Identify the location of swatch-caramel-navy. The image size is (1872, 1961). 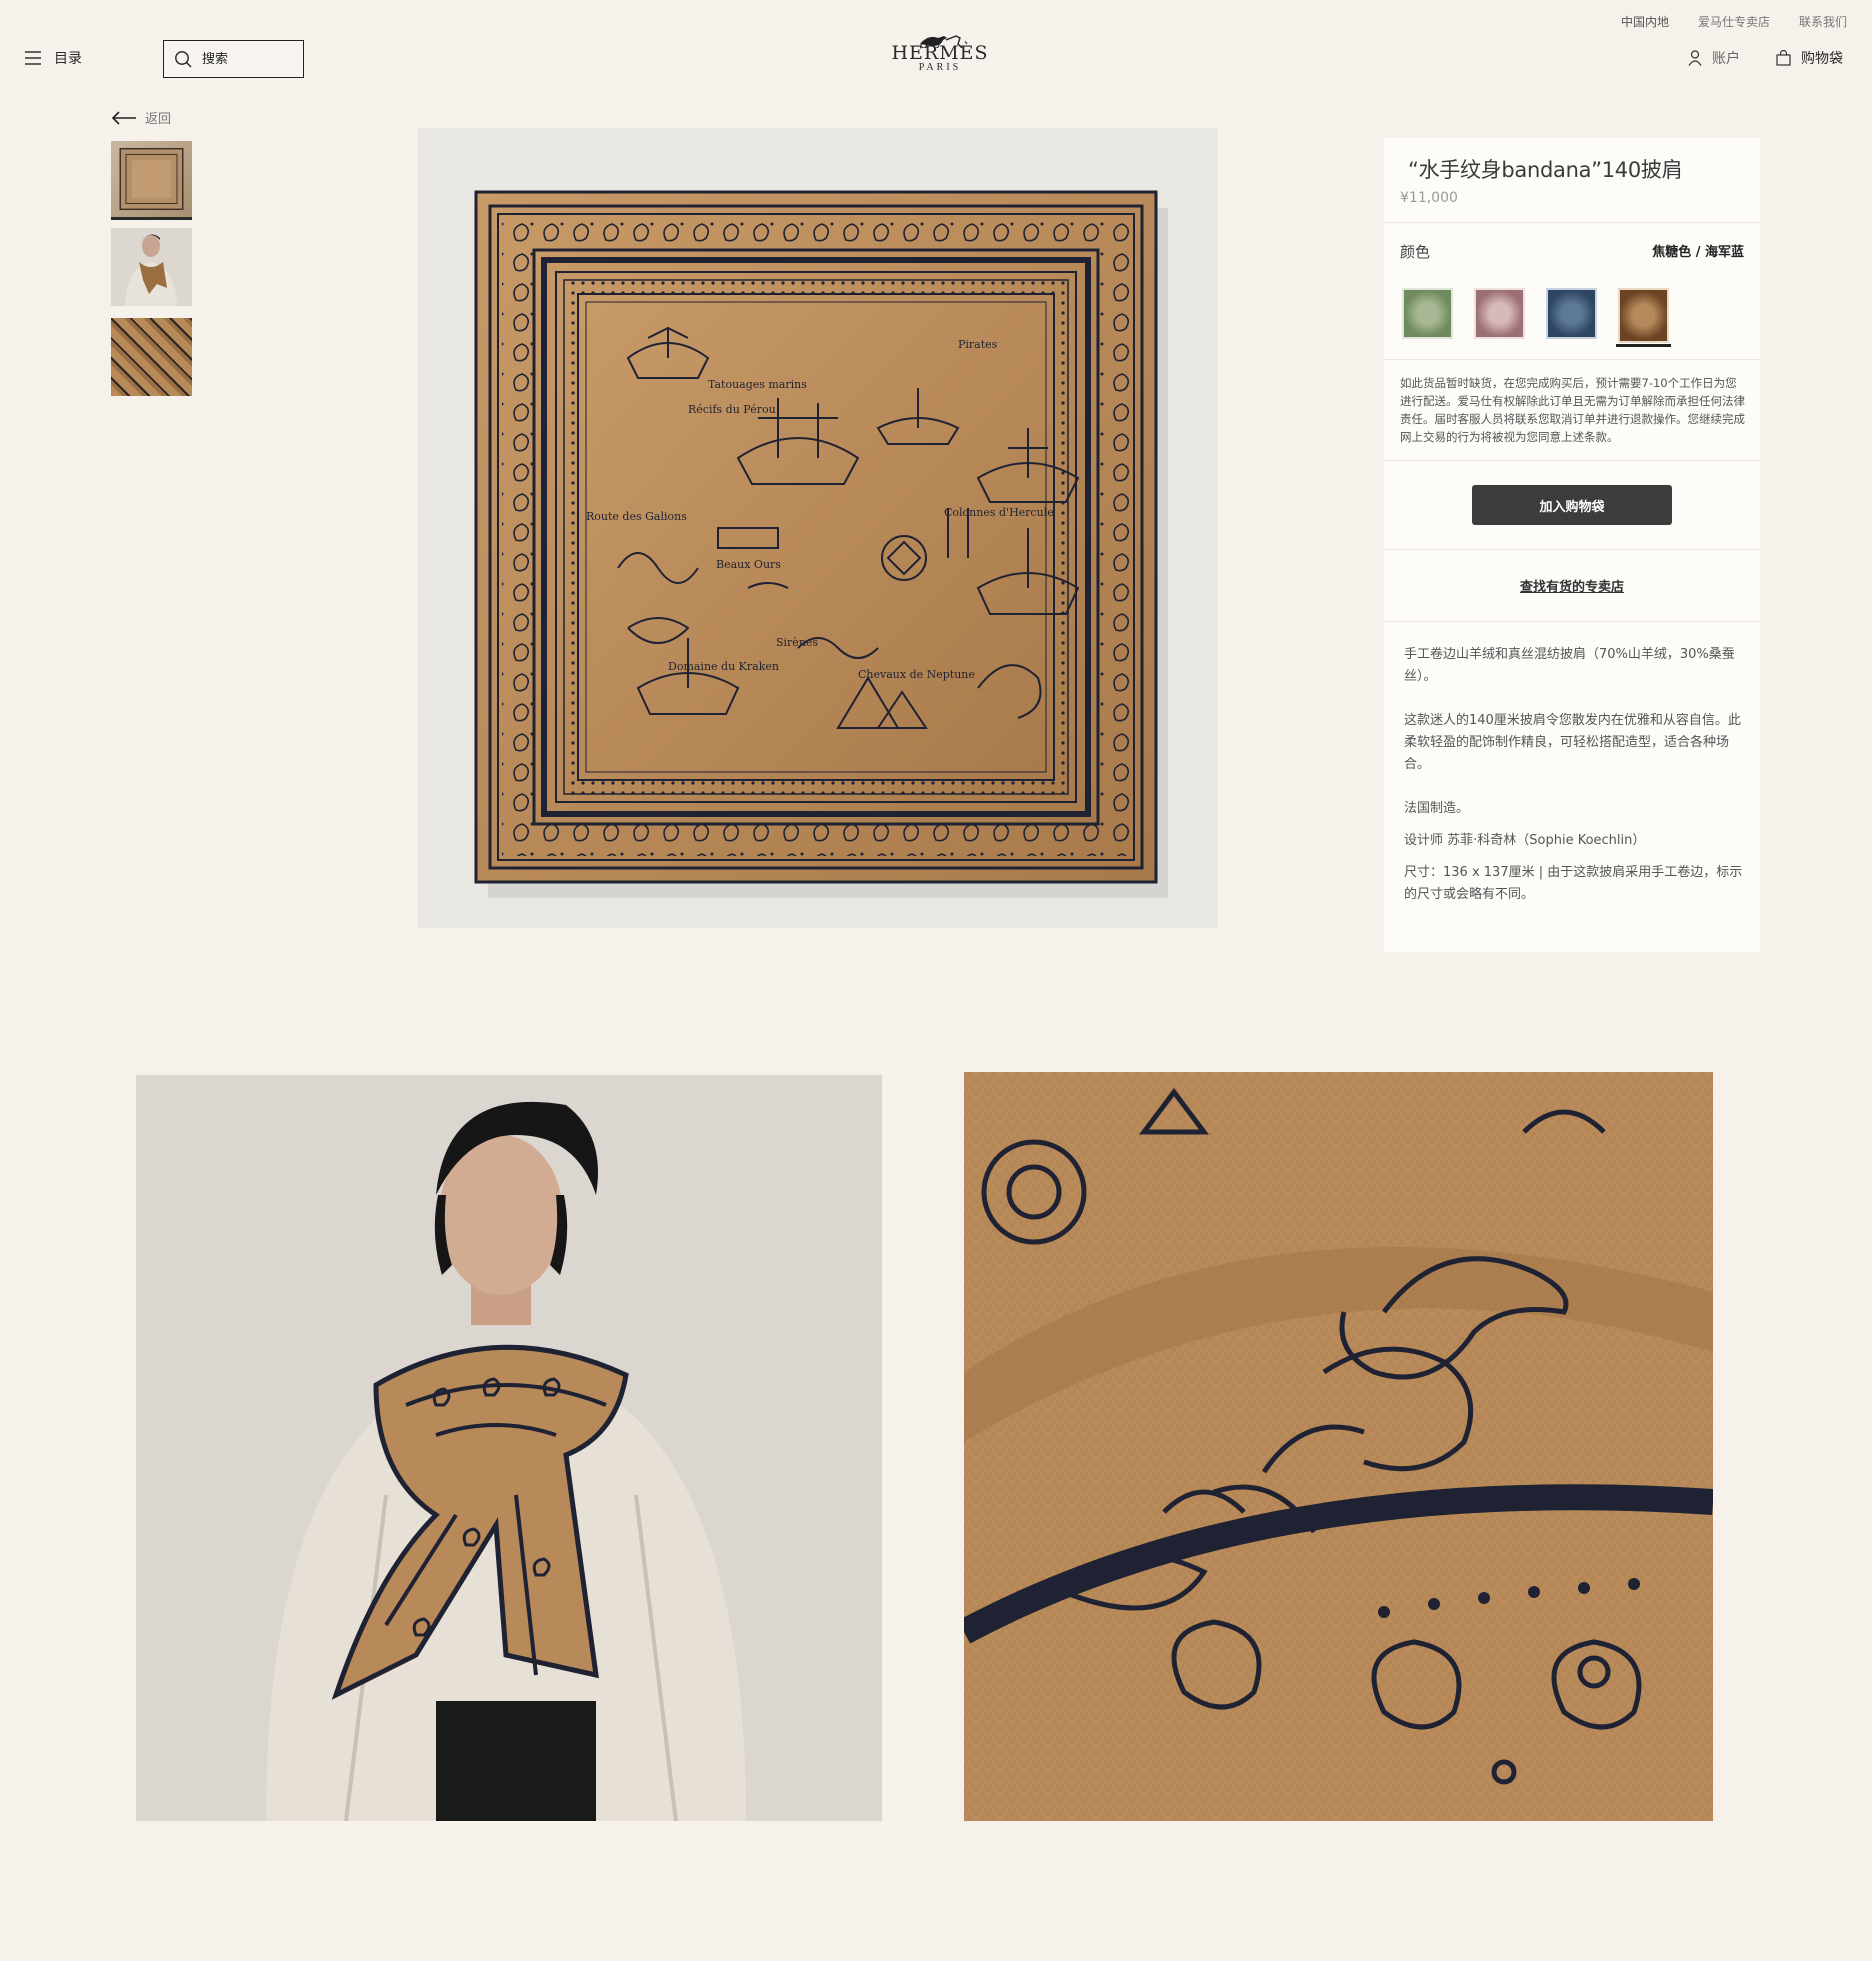
(1643, 316).